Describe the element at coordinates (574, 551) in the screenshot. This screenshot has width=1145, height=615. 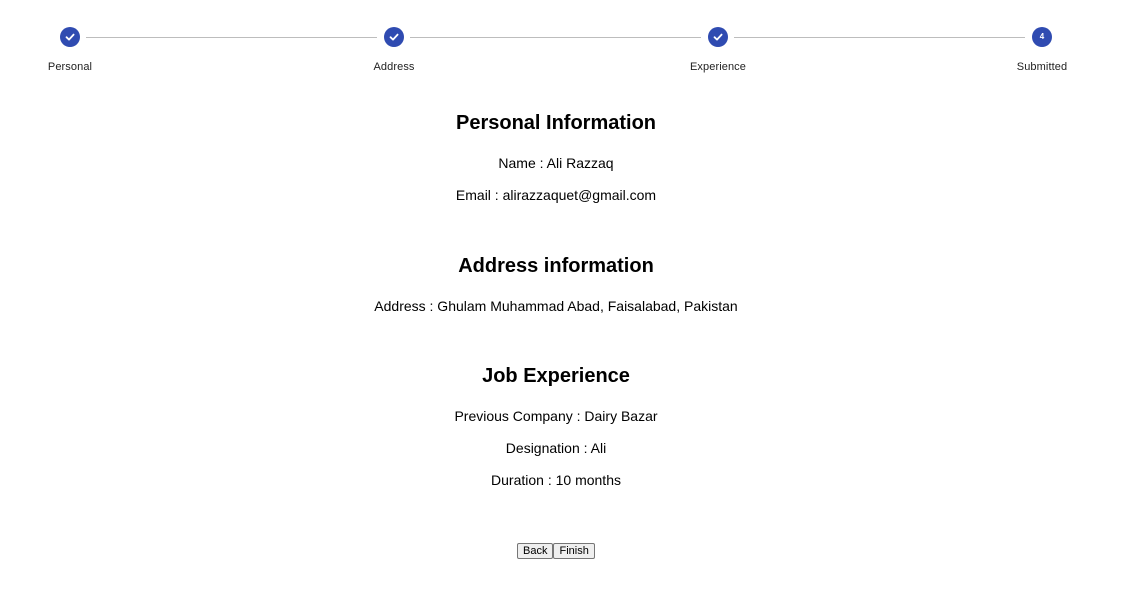
I see `finish-button: Finish` at that location.